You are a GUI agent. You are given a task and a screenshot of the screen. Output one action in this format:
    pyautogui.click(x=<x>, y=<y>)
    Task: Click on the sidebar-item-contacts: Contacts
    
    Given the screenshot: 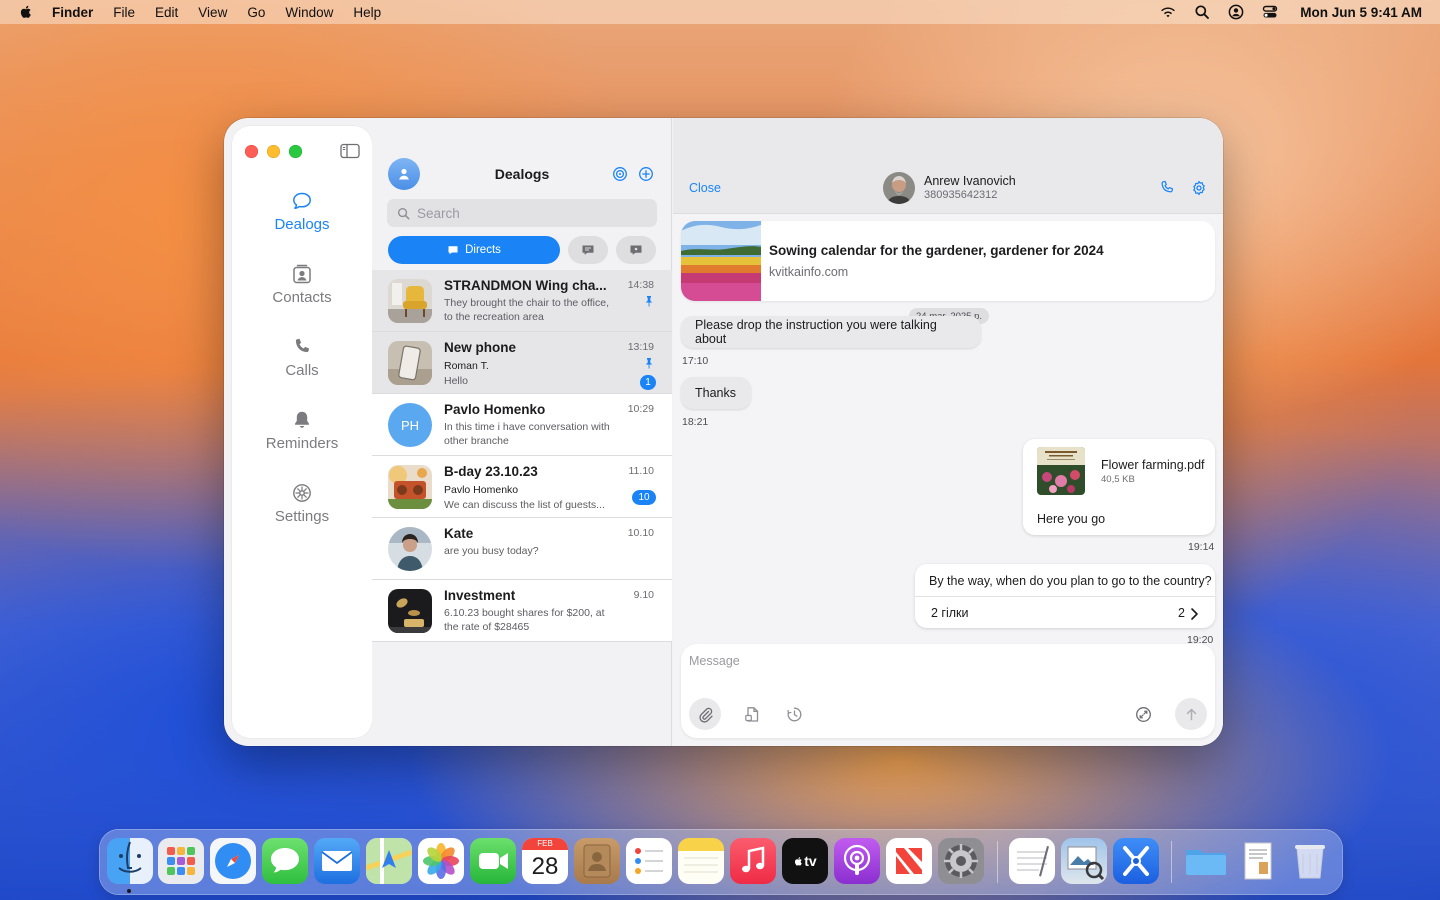 What is the action you would take?
    pyautogui.click(x=302, y=299)
    